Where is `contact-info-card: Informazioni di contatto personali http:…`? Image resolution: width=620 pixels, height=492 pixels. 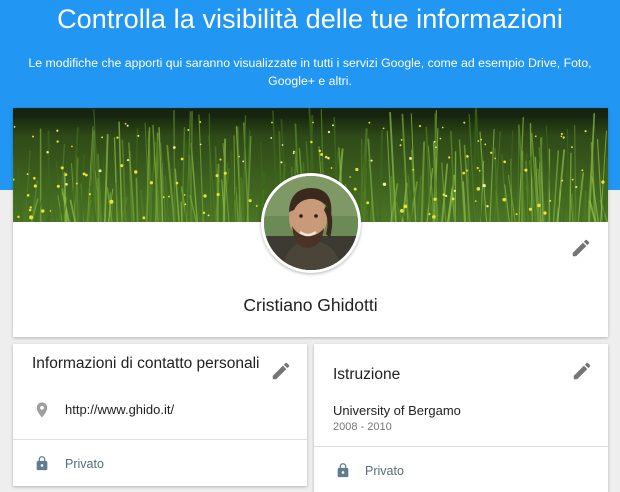
contact-info-card: Informazioni di contatto personali http:… is located at coordinates (160, 415).